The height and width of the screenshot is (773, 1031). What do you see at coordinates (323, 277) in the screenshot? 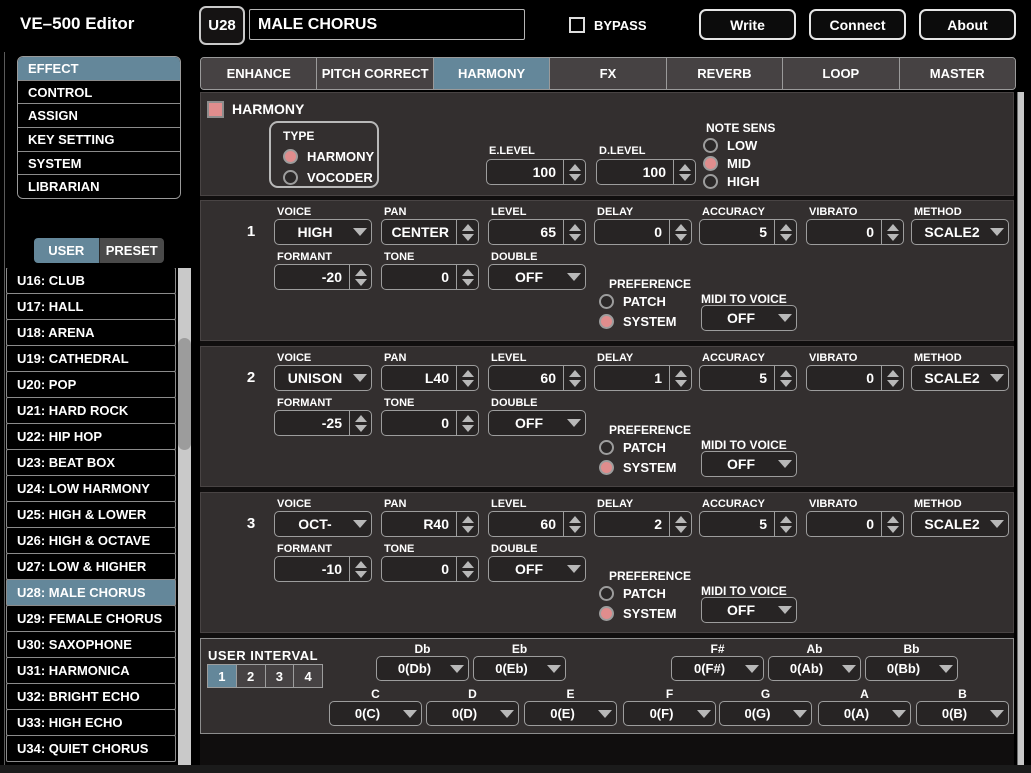
I see `formant-spinner: -20` at bounding box center [323, 277].